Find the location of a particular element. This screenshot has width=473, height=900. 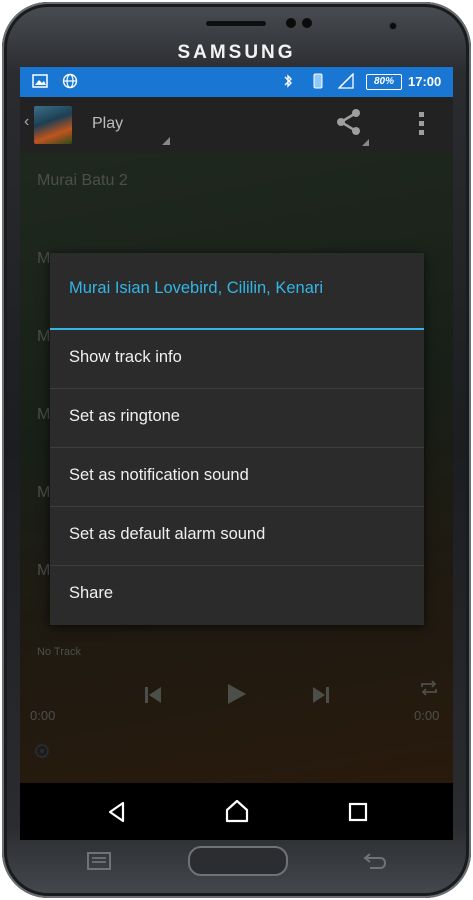

menu-item-label: Show track info is located at coordinates (125, 357).